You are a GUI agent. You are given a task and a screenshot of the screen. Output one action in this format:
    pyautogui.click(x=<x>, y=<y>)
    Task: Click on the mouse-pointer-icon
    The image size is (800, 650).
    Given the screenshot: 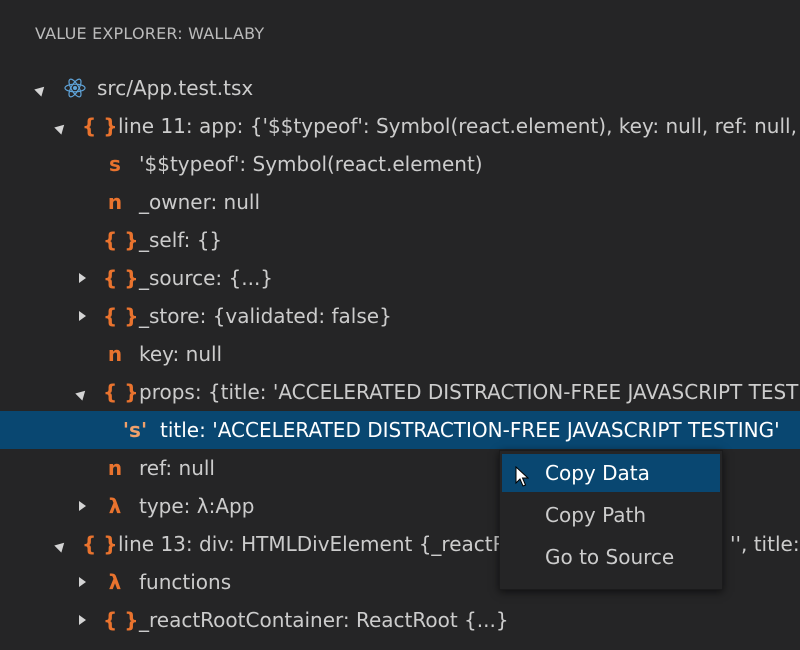 What is the action you would take?
    pyautogui.click(x=522, y=476)
    